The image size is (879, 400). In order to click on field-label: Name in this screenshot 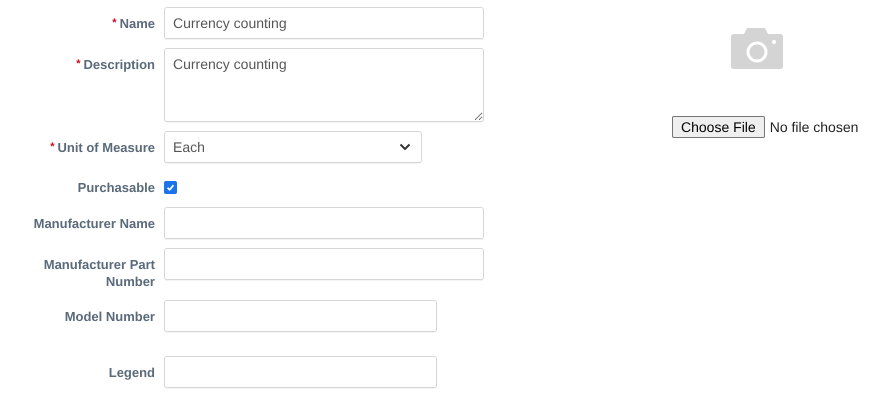, I will do `click(137, 23)`.